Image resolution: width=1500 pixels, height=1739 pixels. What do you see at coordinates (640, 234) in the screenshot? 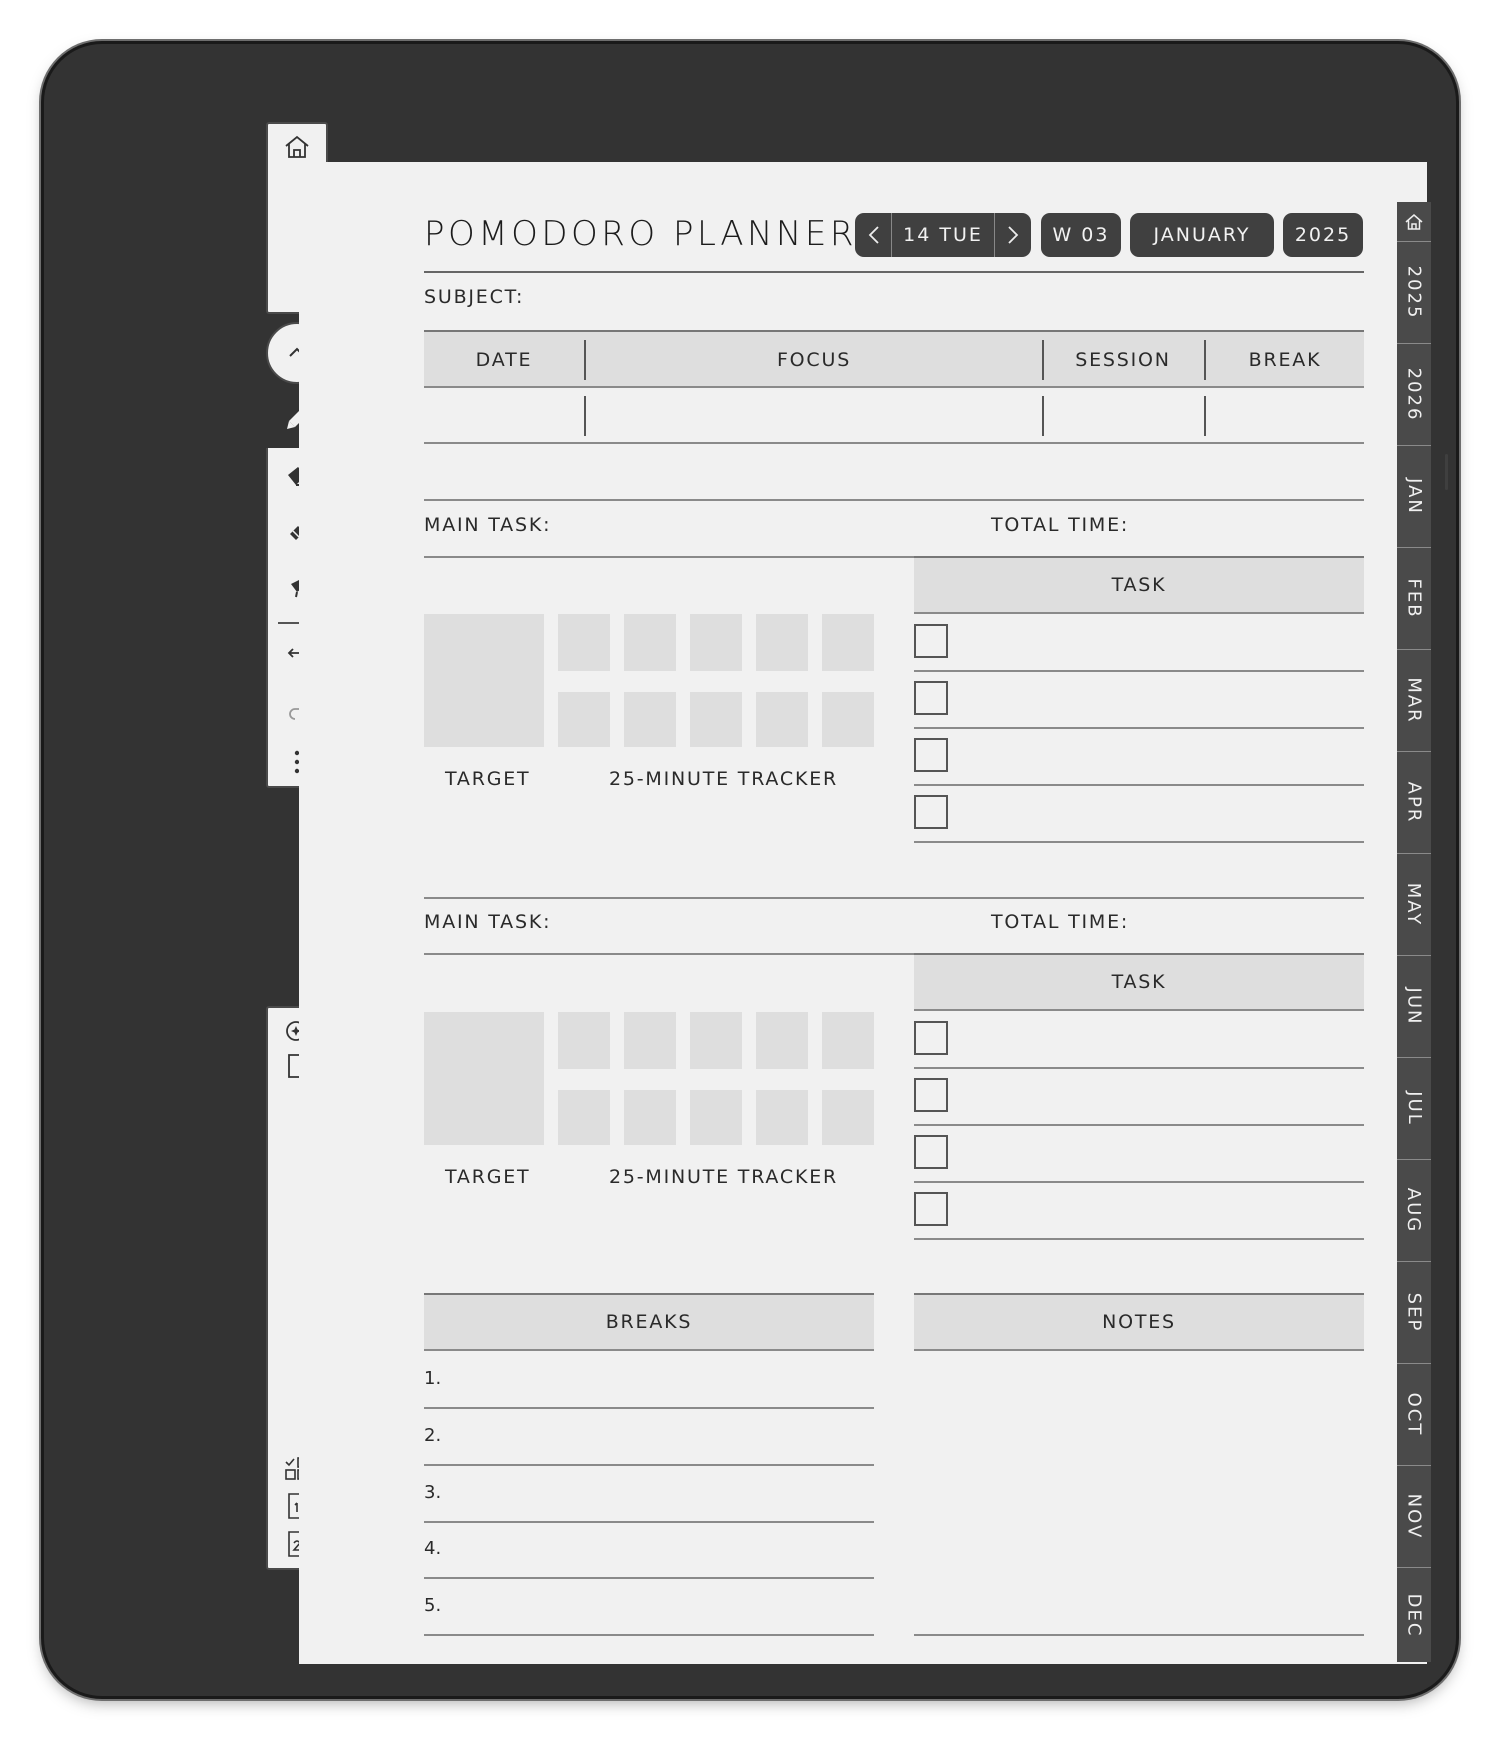
I see `page-title: POMODORO PLANNER` at bounding box center [640, 234].